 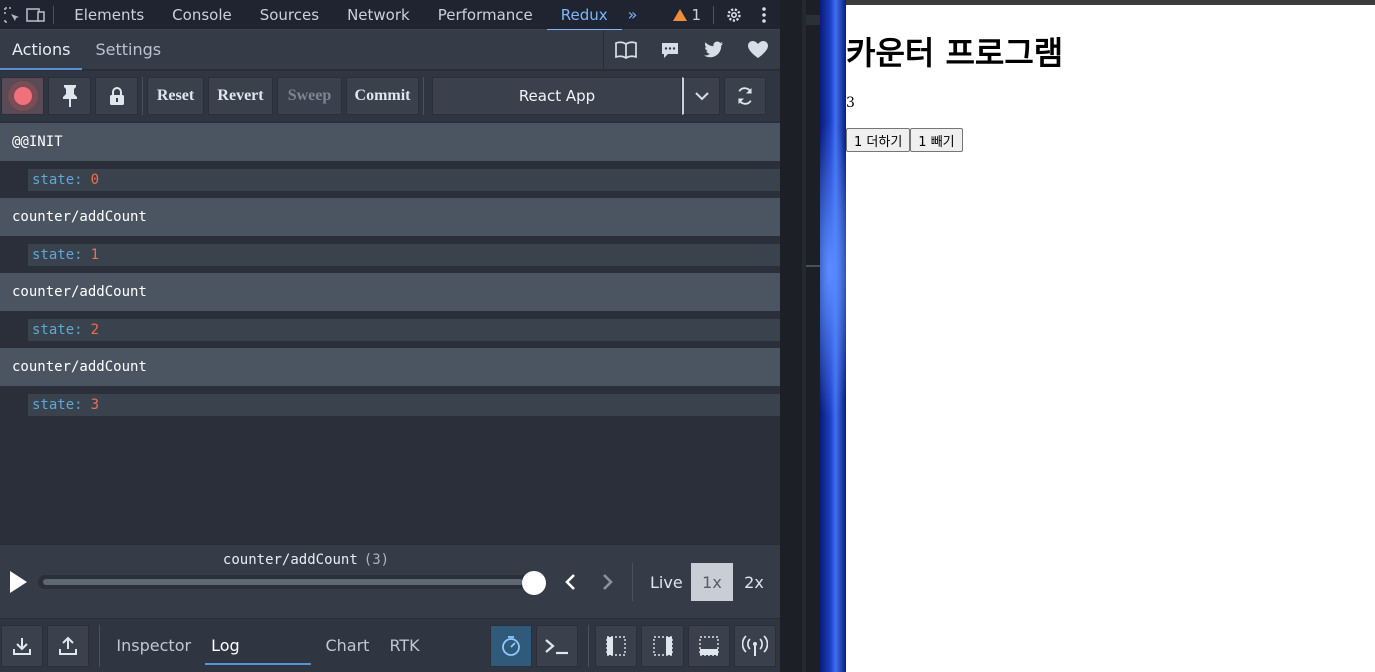 I want to click on feedback-chat-icon, so click(x=670, y=50).